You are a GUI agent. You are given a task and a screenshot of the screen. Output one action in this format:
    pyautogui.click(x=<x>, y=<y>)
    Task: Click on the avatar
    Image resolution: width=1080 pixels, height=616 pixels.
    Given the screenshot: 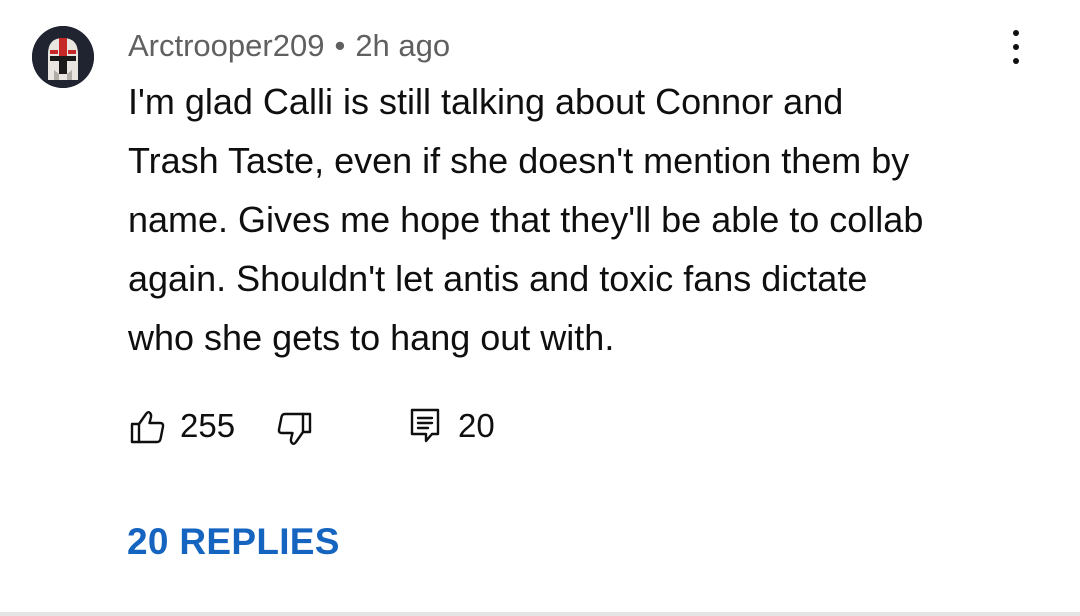 What is the action you would take?
    pyautogui.click(x=63, y=57)
    